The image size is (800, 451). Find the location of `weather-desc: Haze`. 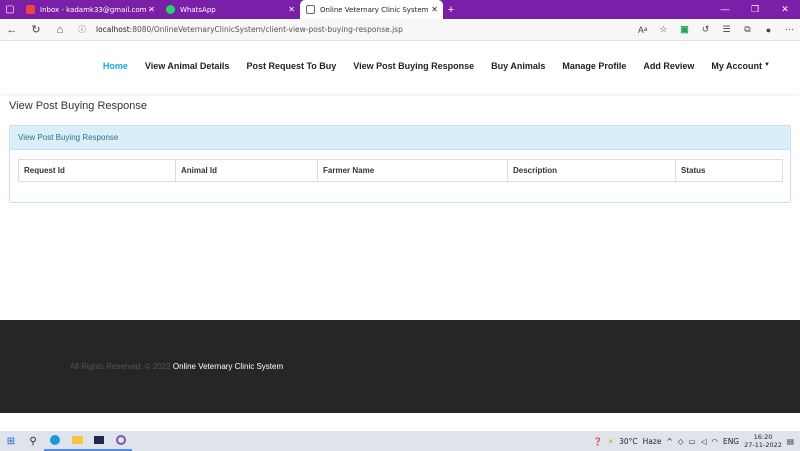

weather-desc: Haze is located at coordinates (652, 441).